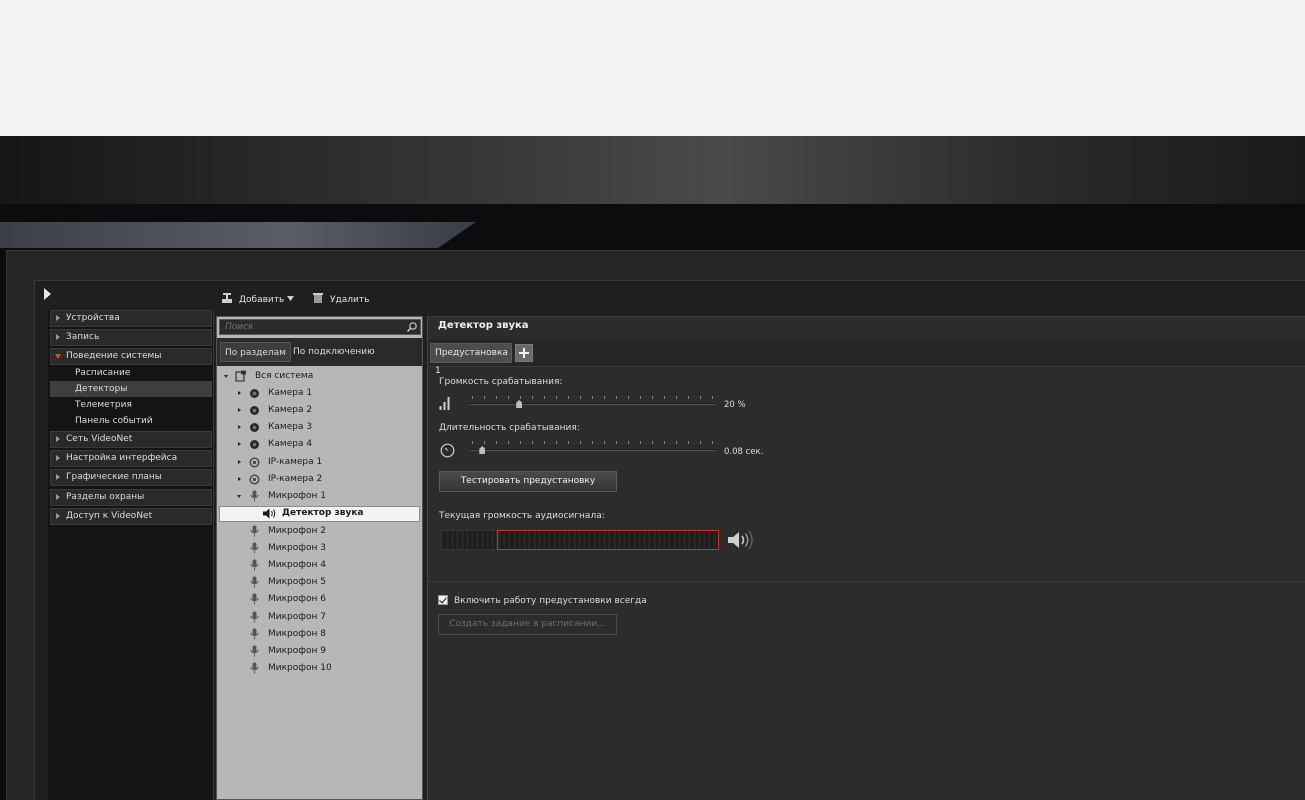 This screenshot has width=1305, height=800. I want to click on always-enable-checkbox, so click(443, 600).